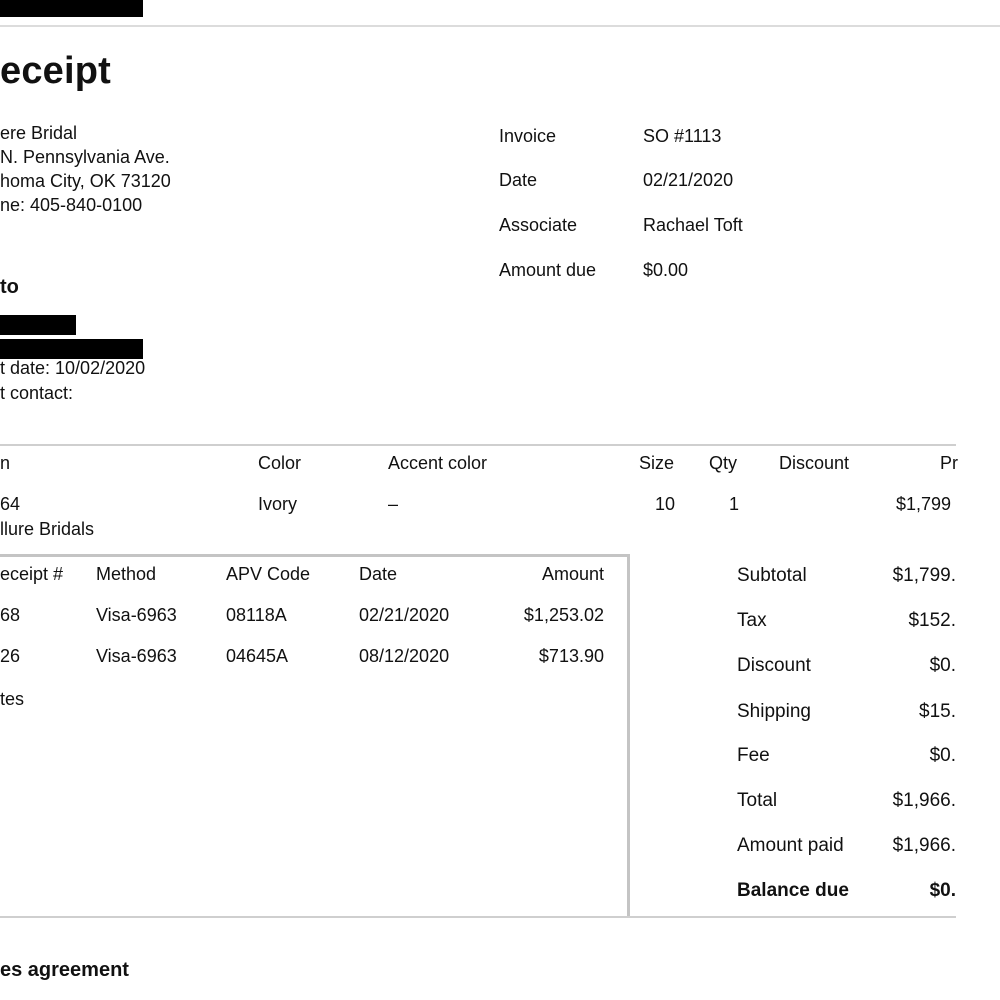 The width and height of the screenshot is (1000, 1000). What do you see at coordinates (942, 890) in the screenshot?
I see `balance-due-value: $0.` at bounding box center [942, 890].